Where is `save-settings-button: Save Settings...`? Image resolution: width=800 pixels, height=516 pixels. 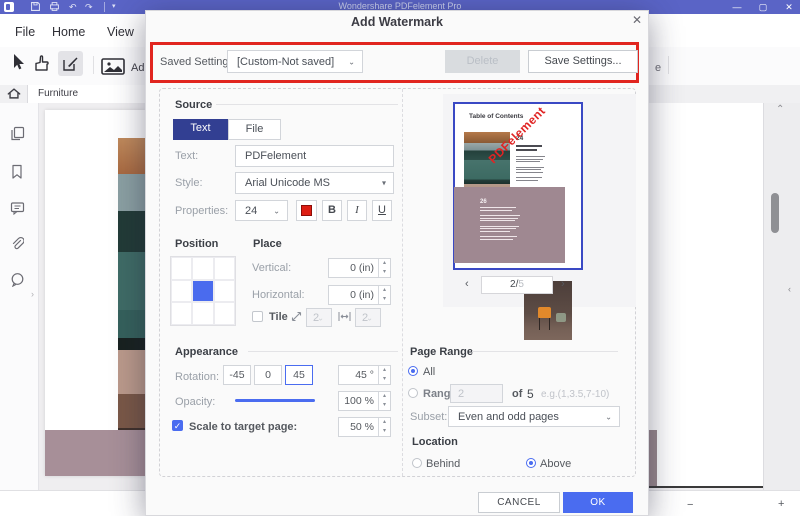 save-settings-button: Save Settings... is located at coordinates (583, 61).